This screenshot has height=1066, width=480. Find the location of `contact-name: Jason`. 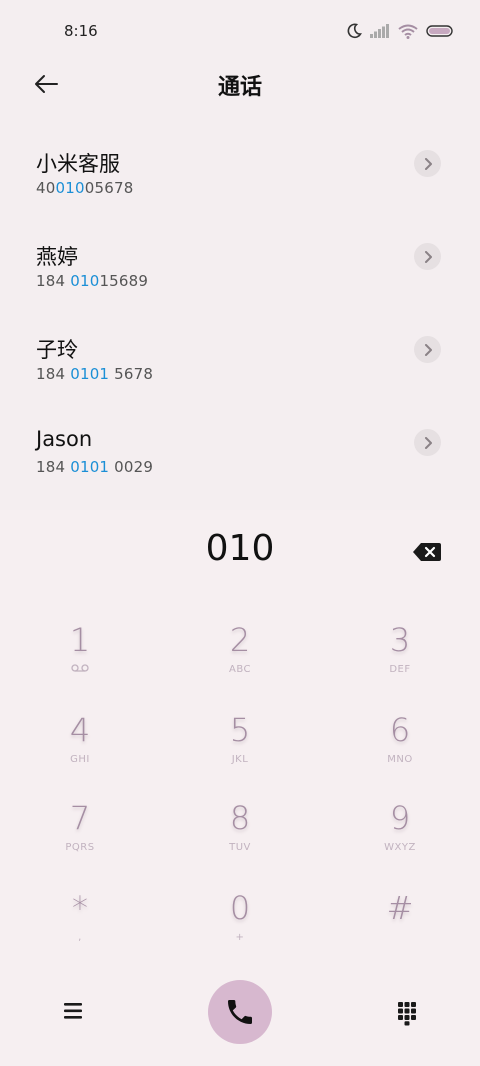

contact-name: Jason is located at coordinates (64, 439).